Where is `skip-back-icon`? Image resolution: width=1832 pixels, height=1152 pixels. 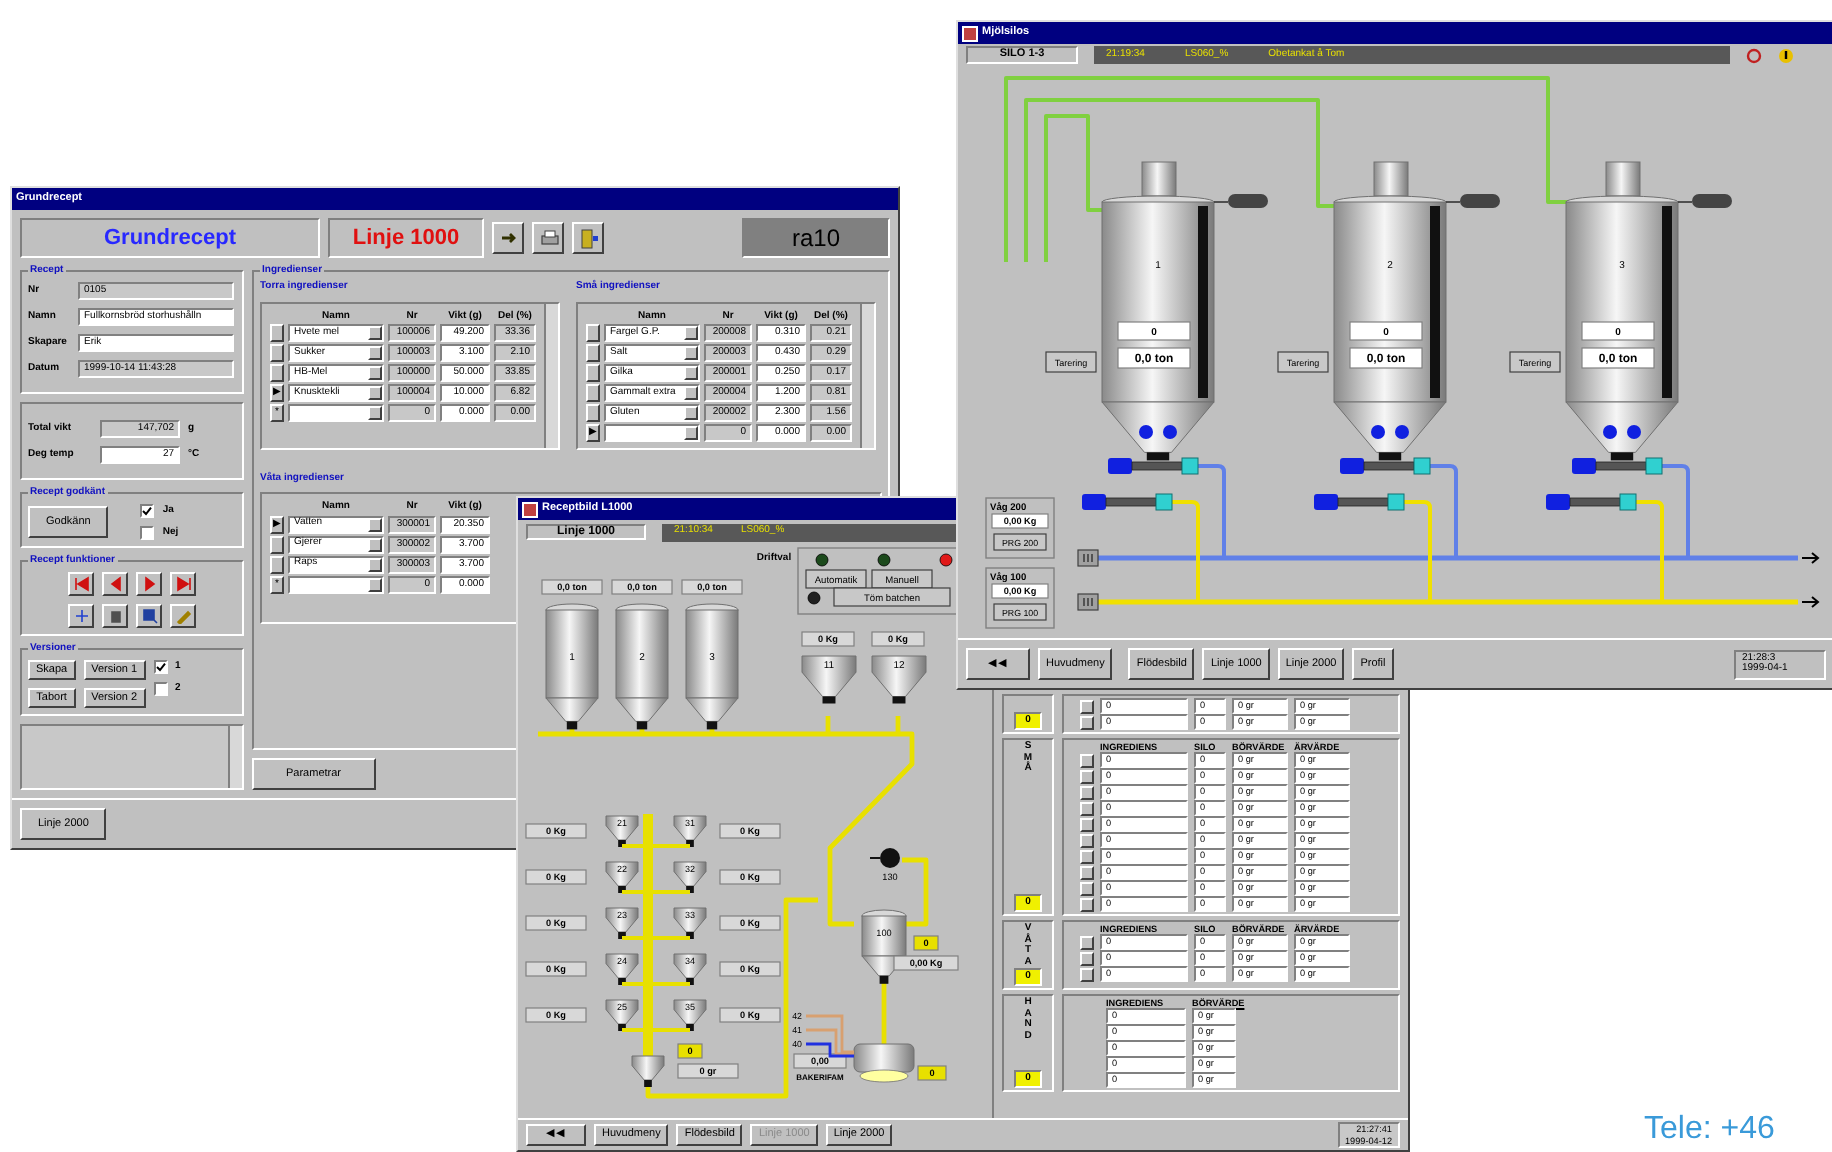 skip-back-icon is located at coordinates (81, 584).